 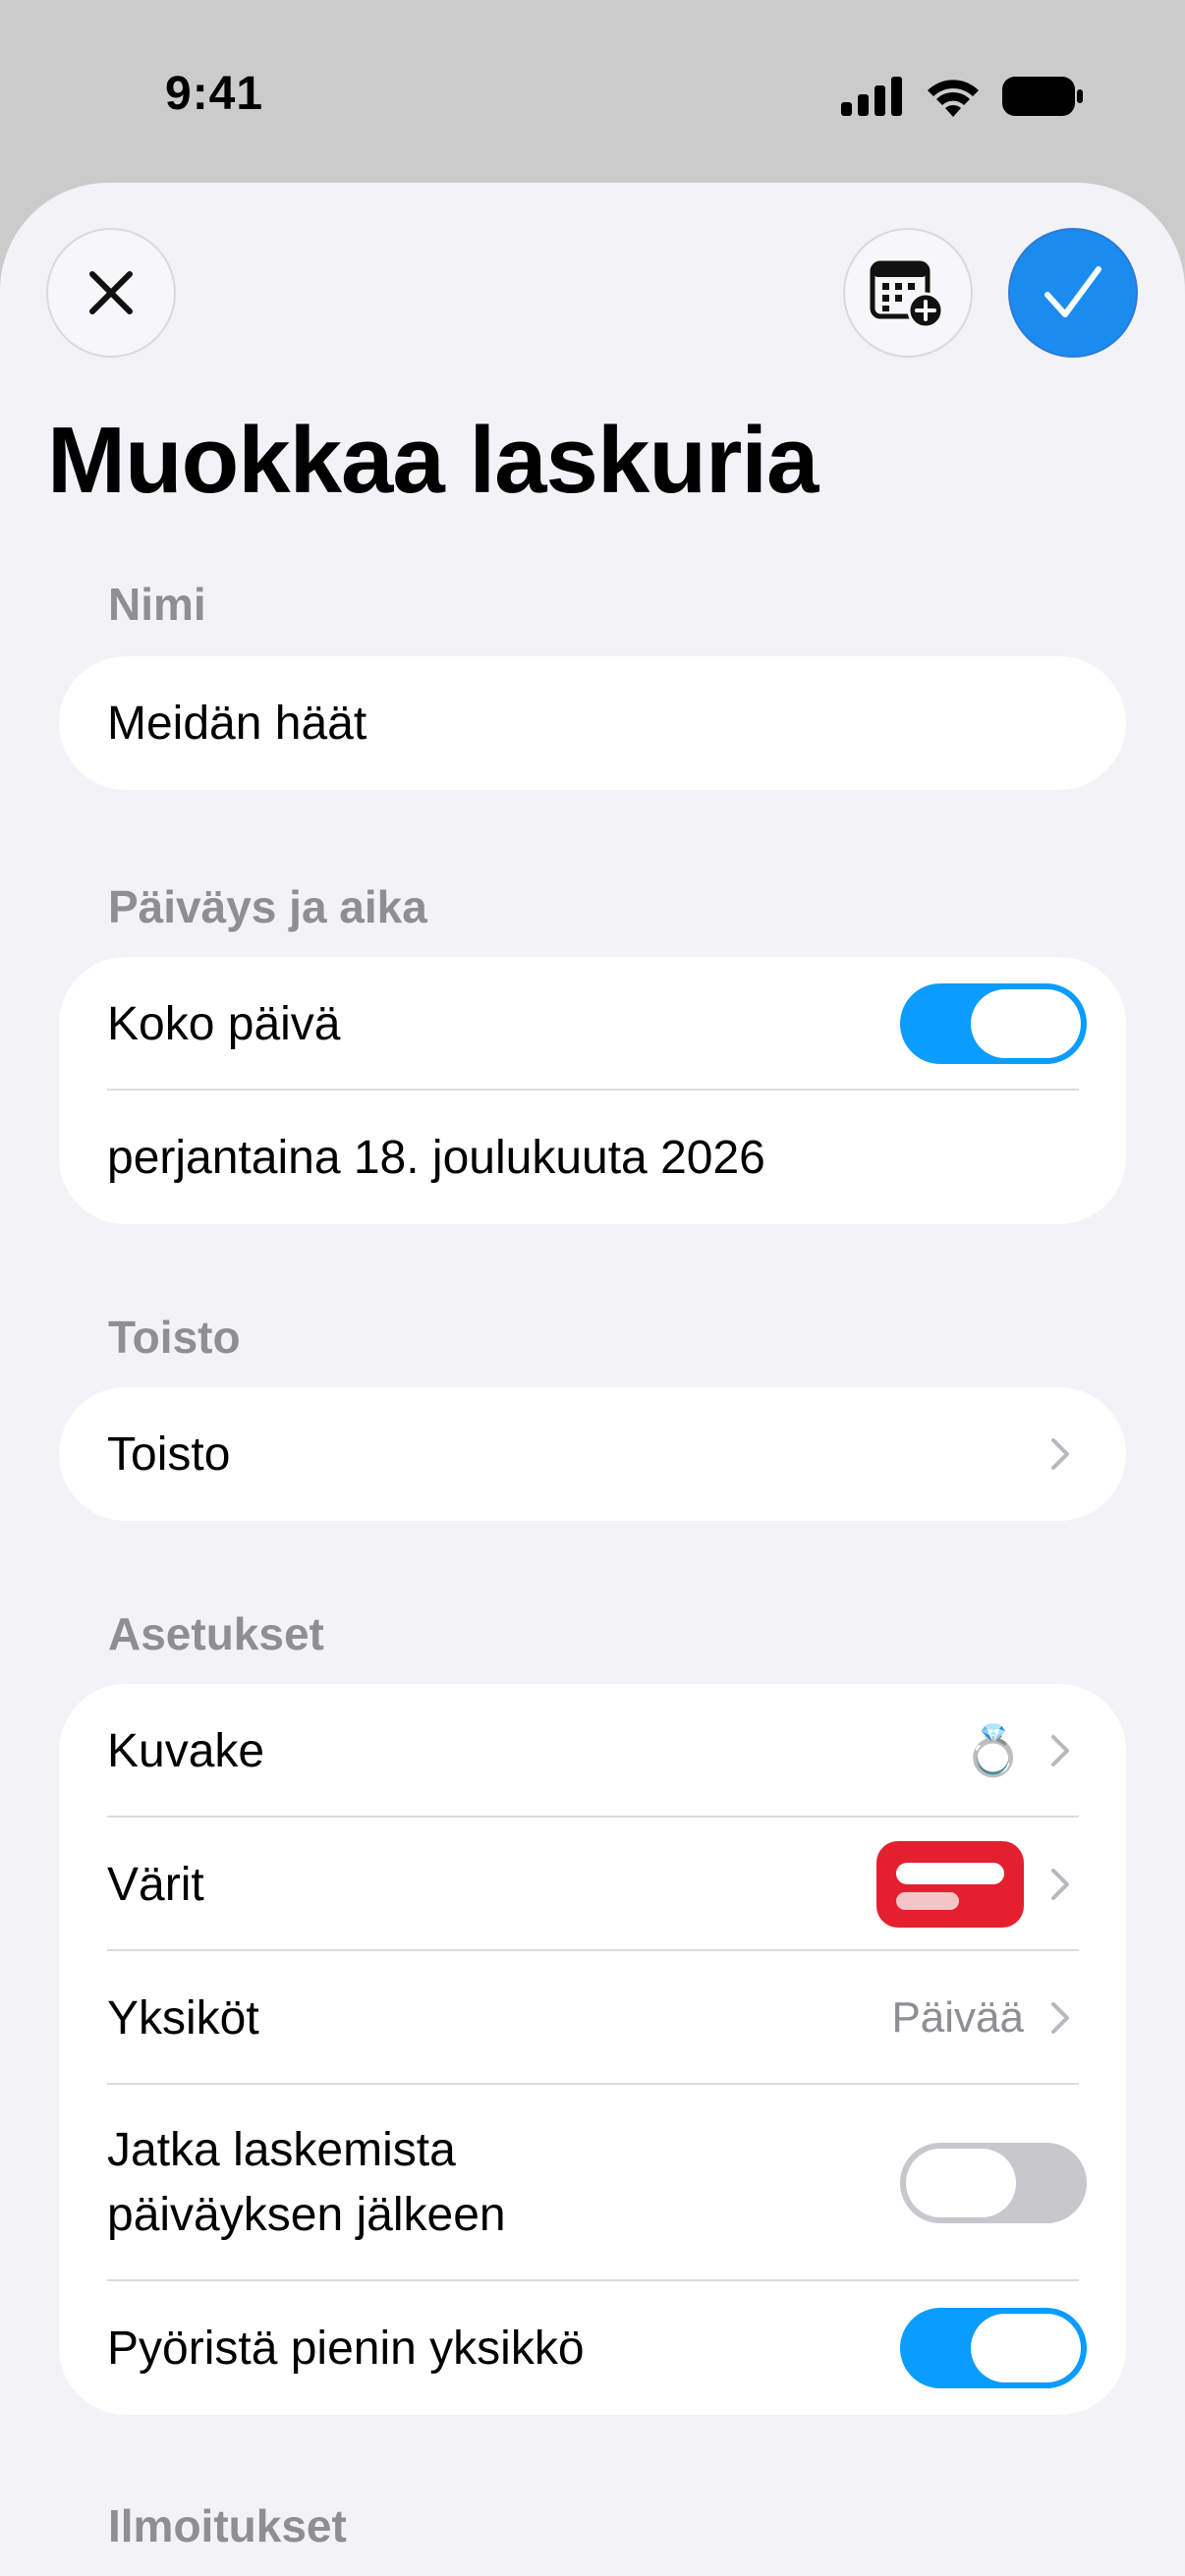 What do you see at coordinates (592, 1884) in the screenshot?
I see `colors-row: Värit` at bounding box center [592, 1884].